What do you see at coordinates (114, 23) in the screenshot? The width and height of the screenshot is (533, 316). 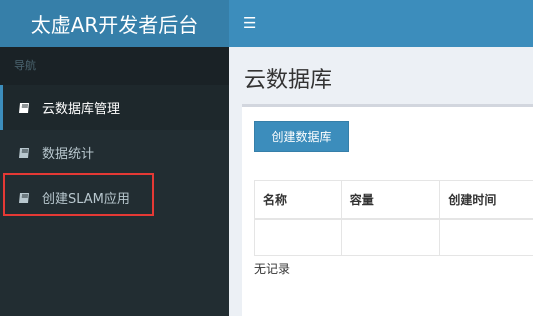 I see `app-logo-title: 太虚AR开发者后台` at bounding box center [114, 23].